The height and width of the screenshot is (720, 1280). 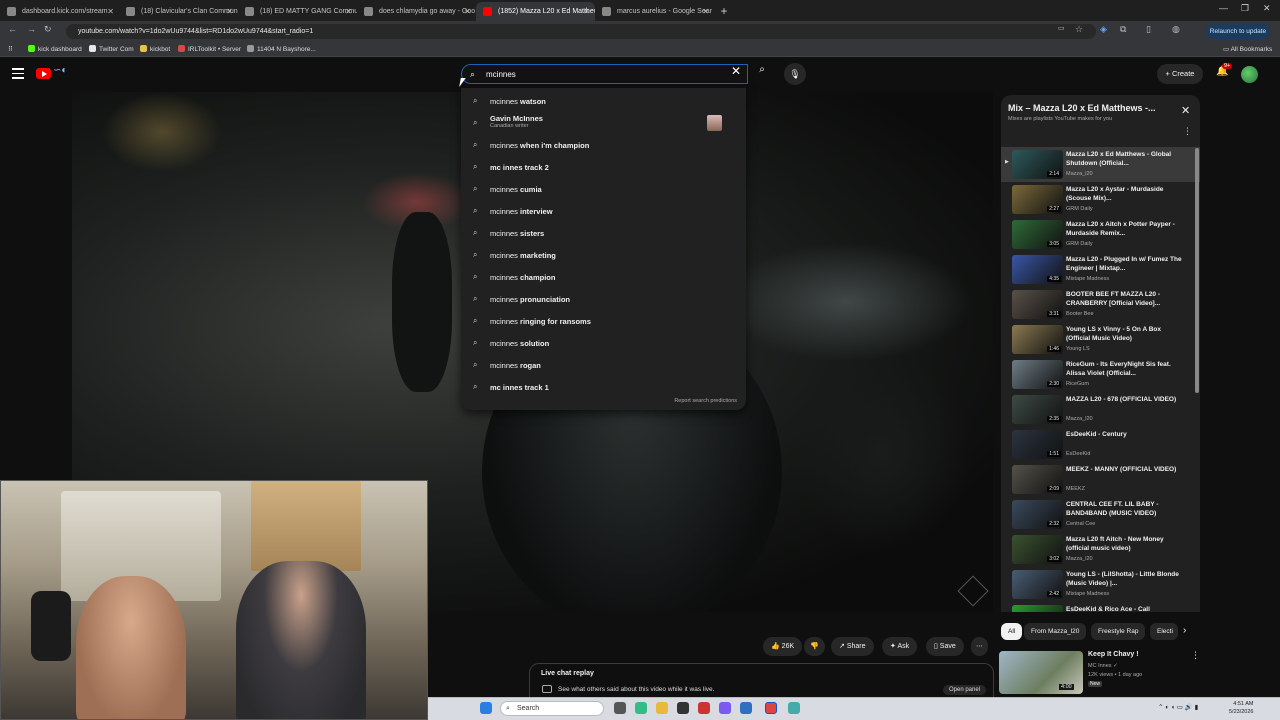 What do you see at coordinates (1037, 234) in the screenshot?
I see `video-thumbnail: 3:05` at bounding box center [1037, 234].